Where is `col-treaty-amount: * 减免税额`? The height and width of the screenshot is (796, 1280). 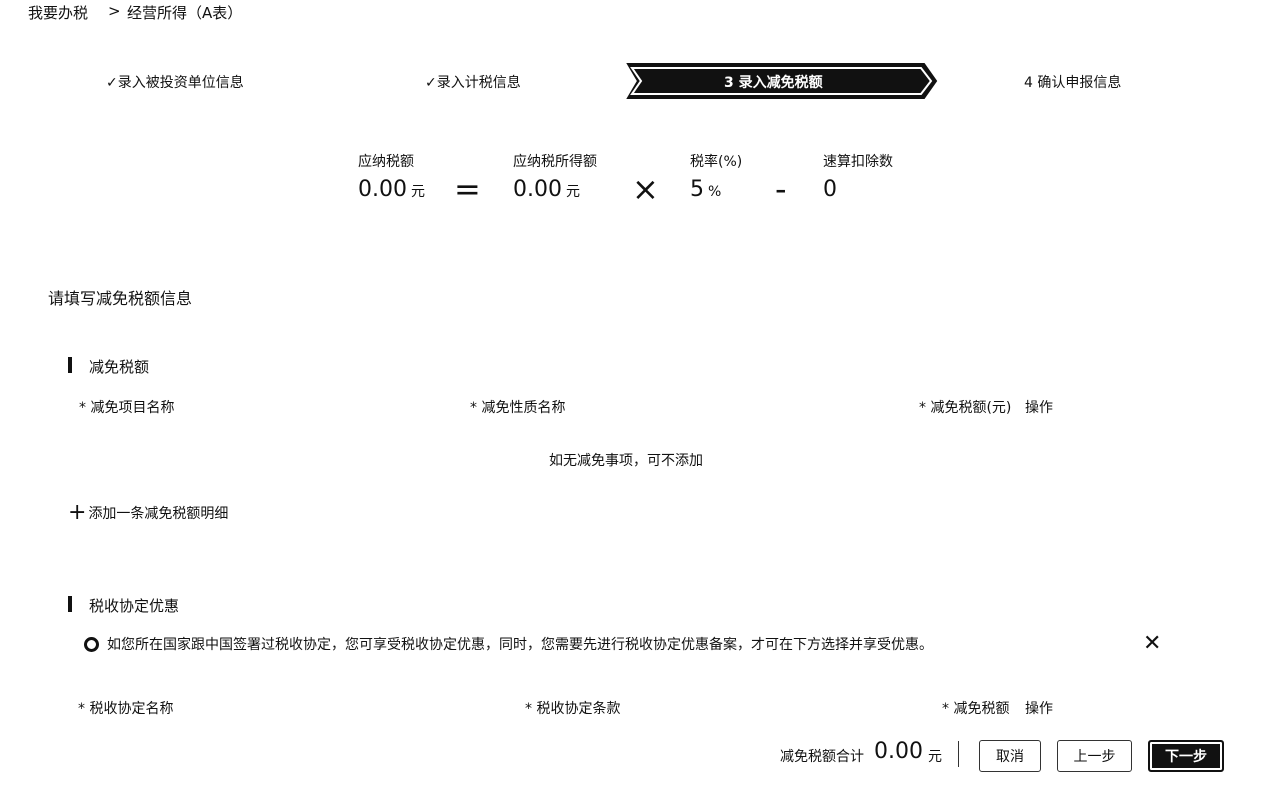 col-treaty-amount: * 减免税额 is located at coordinates (976, 709).